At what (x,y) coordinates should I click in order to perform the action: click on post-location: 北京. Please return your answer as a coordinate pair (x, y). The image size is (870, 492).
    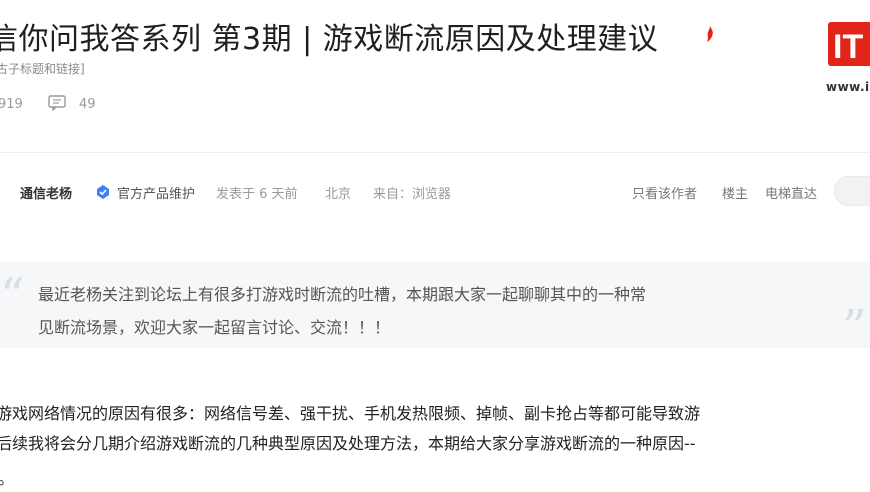
    Looking at the image, I should click on (338, 194).